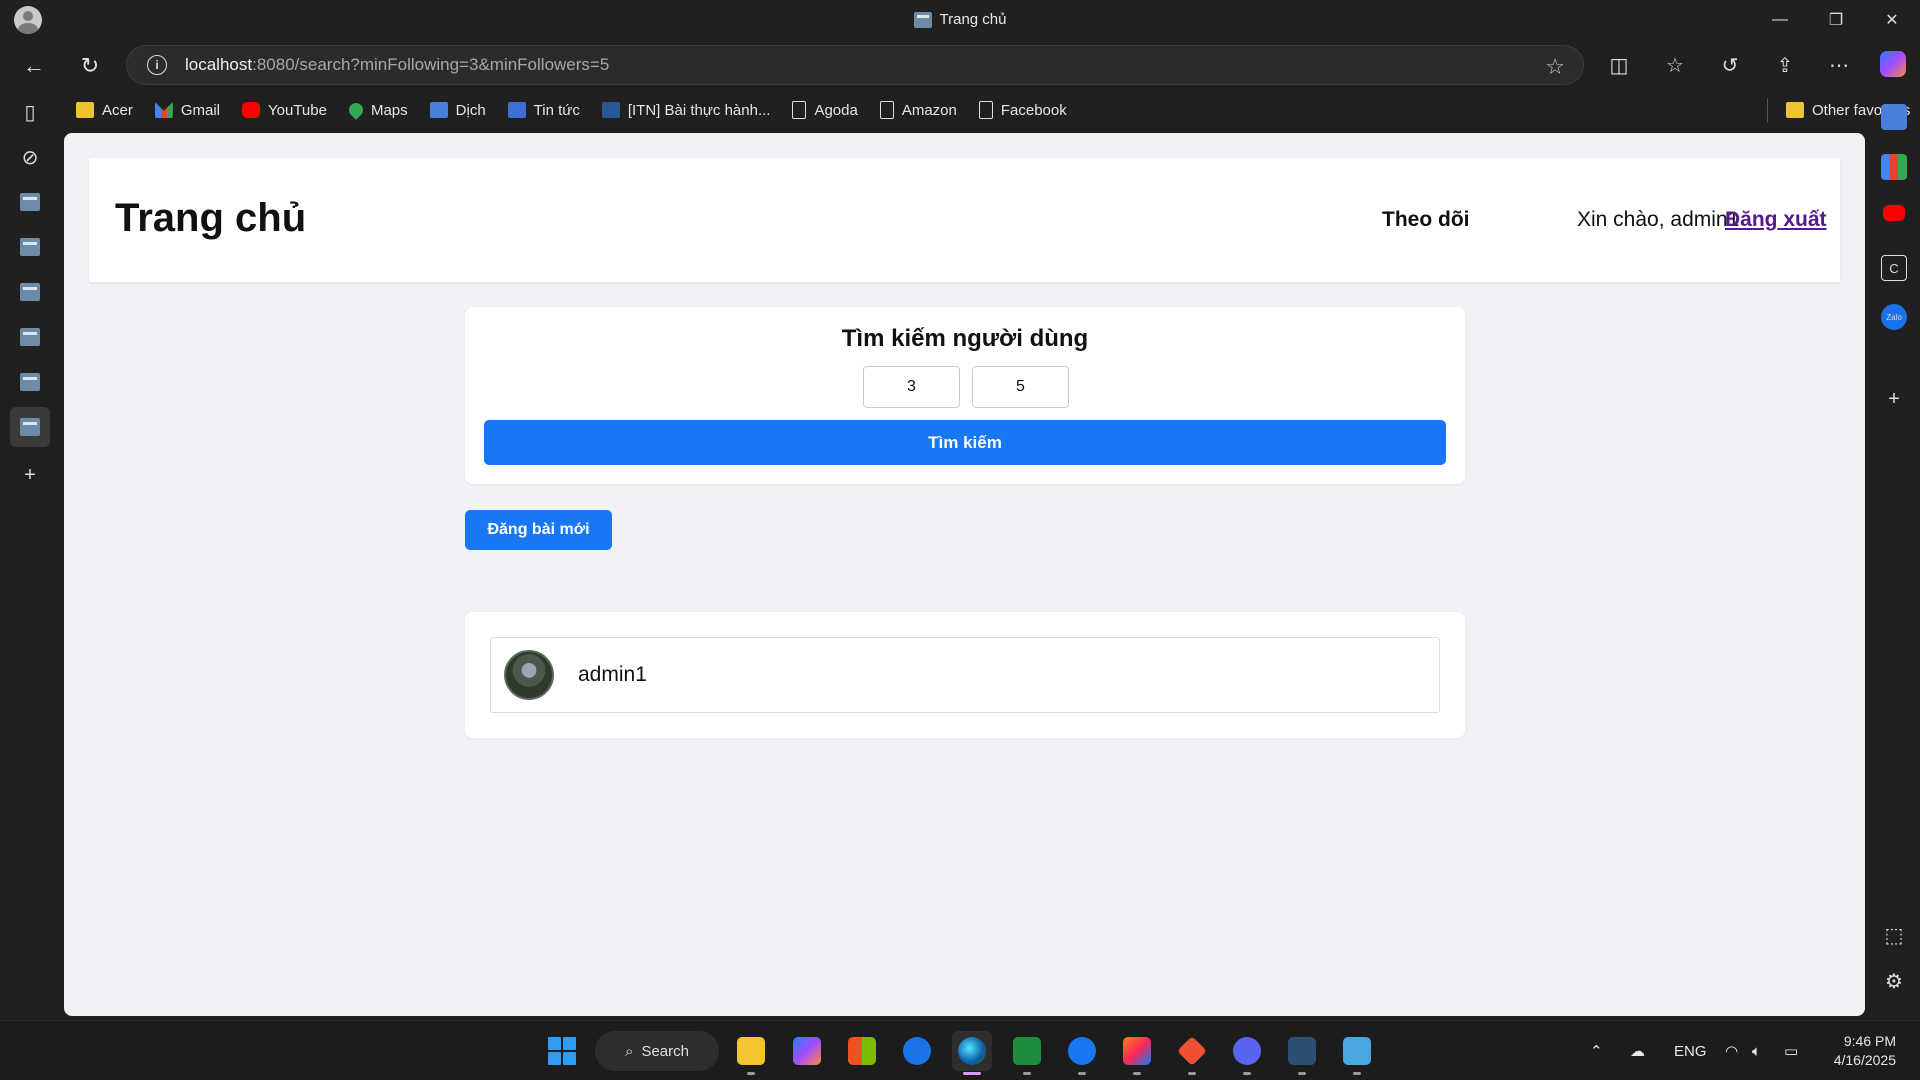 The width and height of the screenshot is (1920, 1080). Describe the element at coordinates (1033, 110) in the screenshot. I see `bookmark-label: Facebook` at that location.